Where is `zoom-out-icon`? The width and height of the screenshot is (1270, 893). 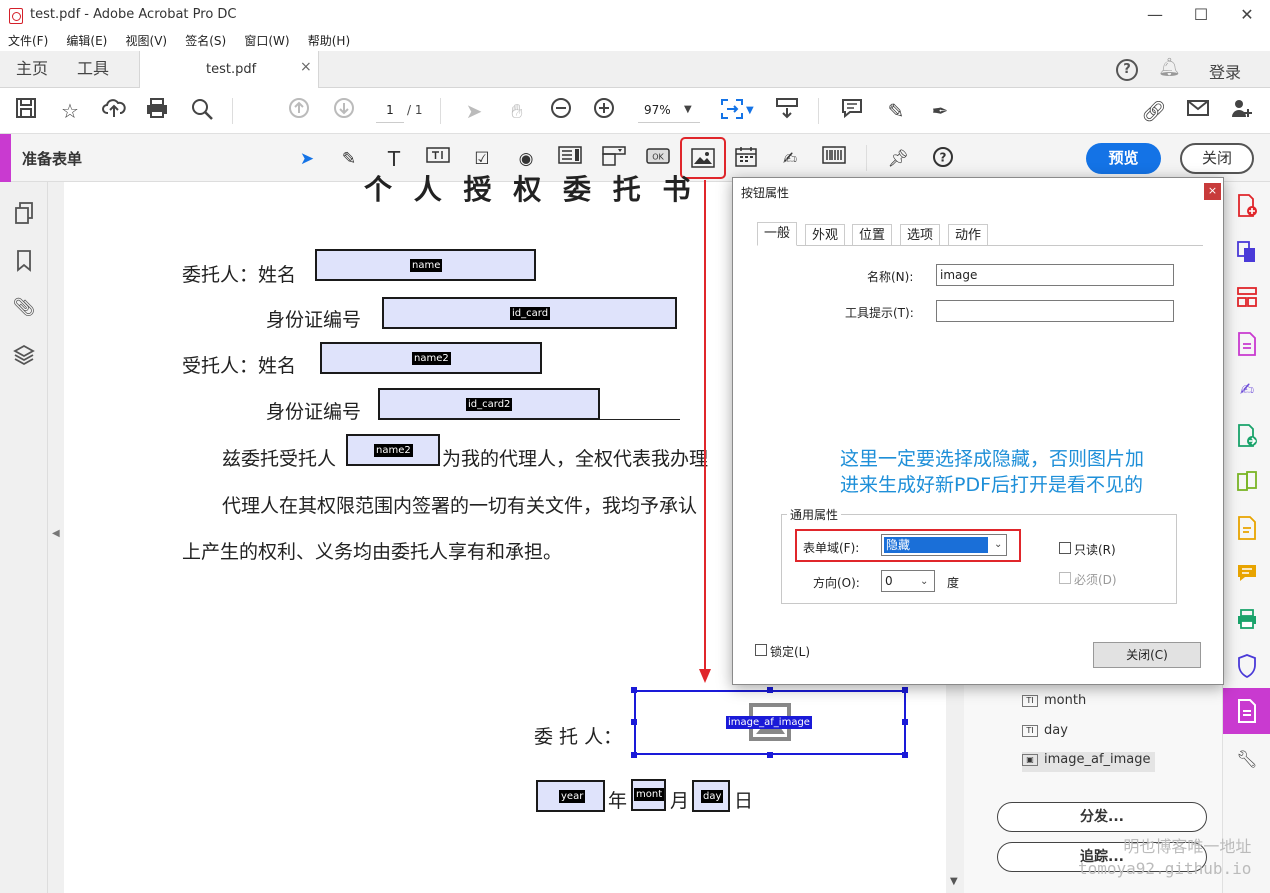 zoom-out-icon is located at coordinates (561, 111).